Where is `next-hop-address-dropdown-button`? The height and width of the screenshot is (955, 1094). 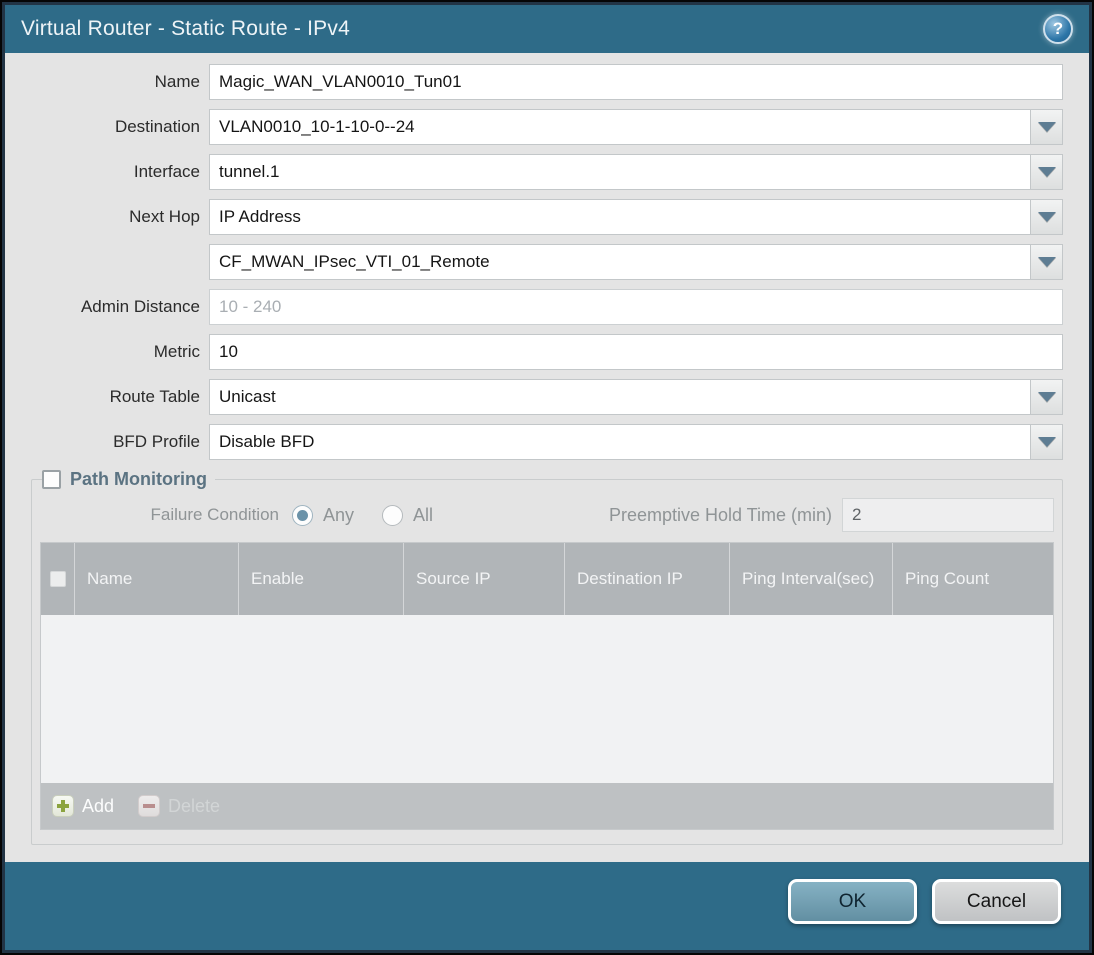
next-hop-address-dropdown-button is located at coordinates (1046, 262).